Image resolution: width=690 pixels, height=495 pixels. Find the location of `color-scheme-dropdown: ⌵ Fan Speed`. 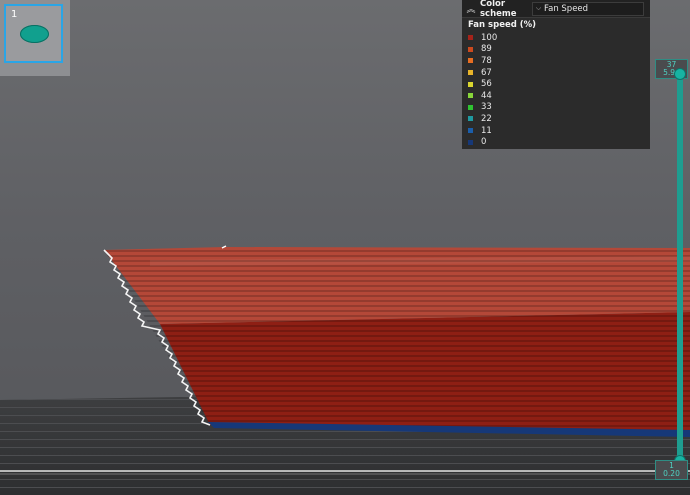

color-scheme-dropdown: ⌵ Fan Speed is located at coordinates (588, 8).